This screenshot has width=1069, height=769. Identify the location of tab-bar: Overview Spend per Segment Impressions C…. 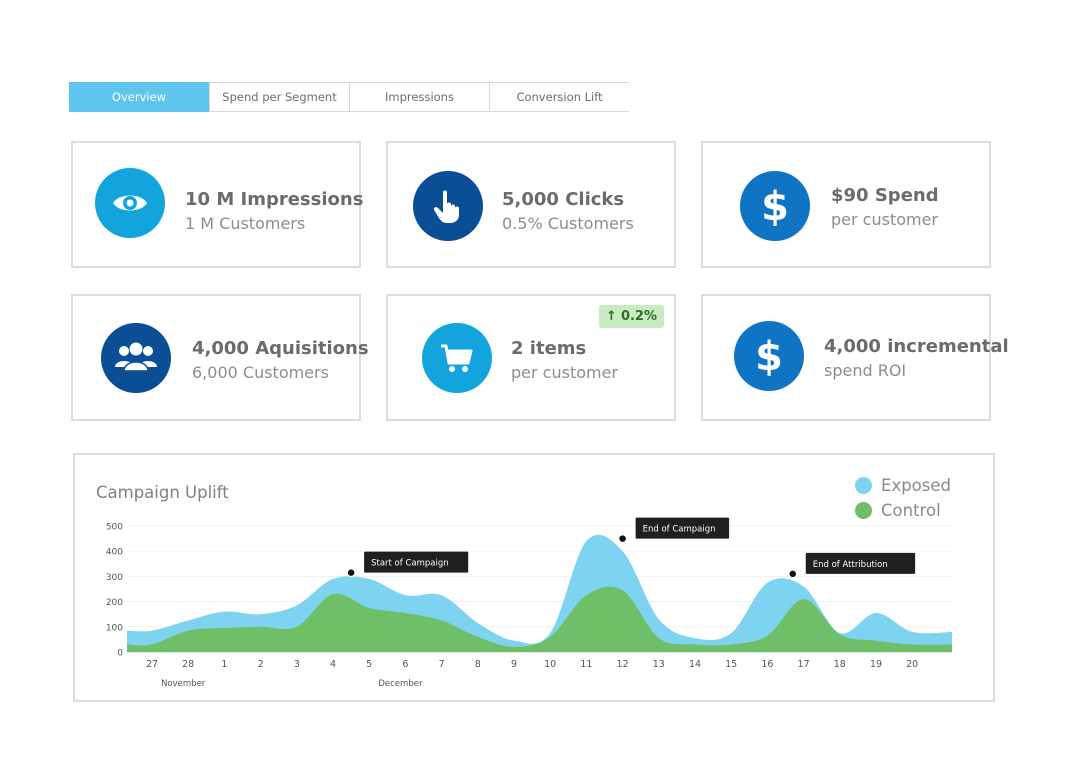
(350, 97).